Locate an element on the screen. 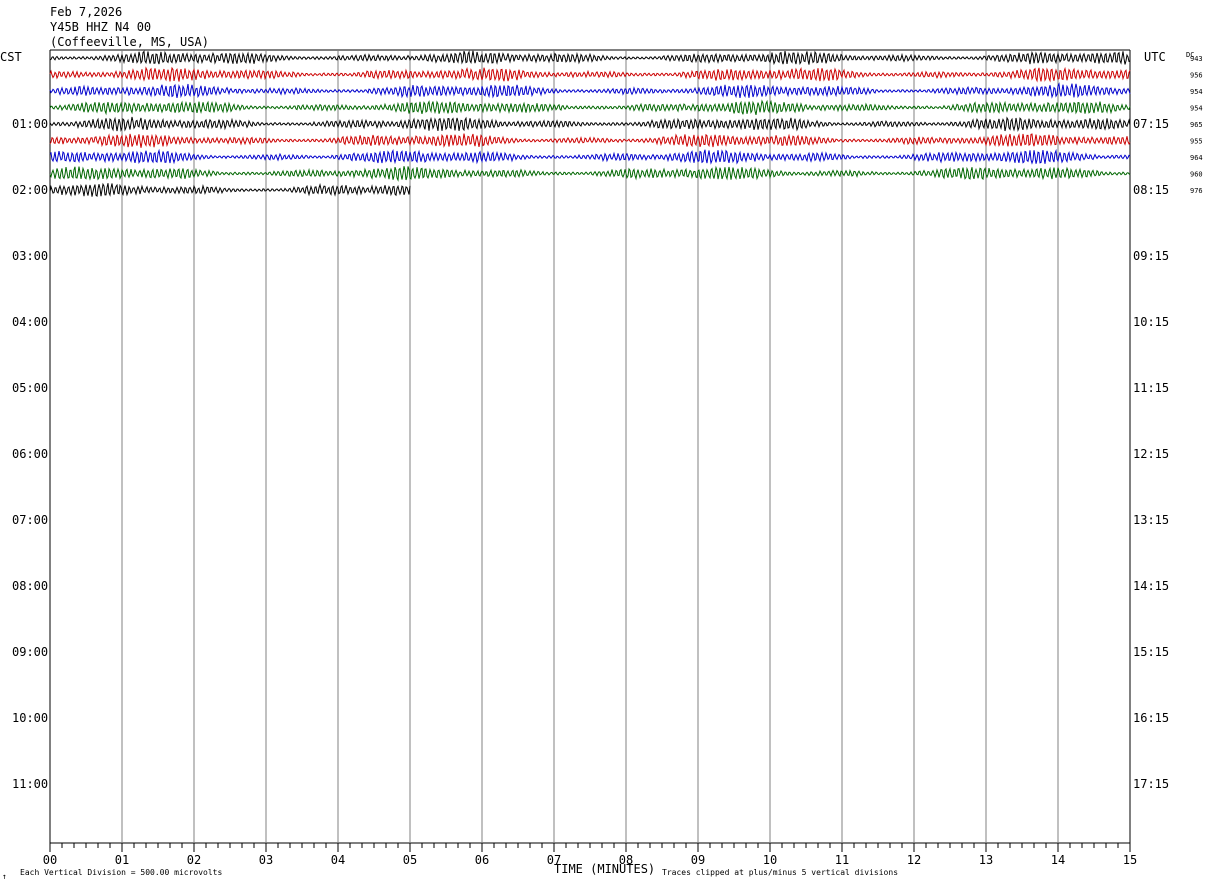 This screenshot has height=886, width=1210. seismic-traces is located at coordinates (590, 123).